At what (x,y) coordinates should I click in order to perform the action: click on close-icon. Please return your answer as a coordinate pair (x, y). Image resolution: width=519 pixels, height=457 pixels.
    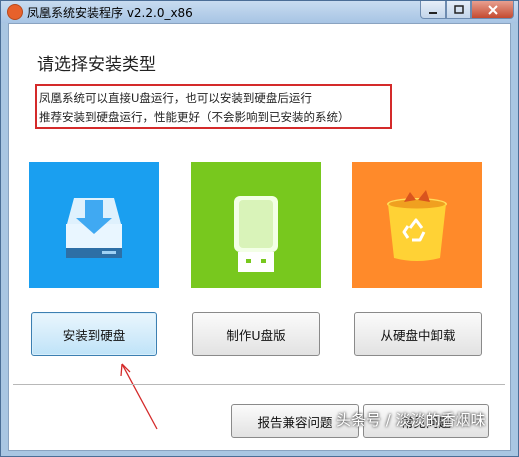
    Looking at the image, I should click on (492, 9).